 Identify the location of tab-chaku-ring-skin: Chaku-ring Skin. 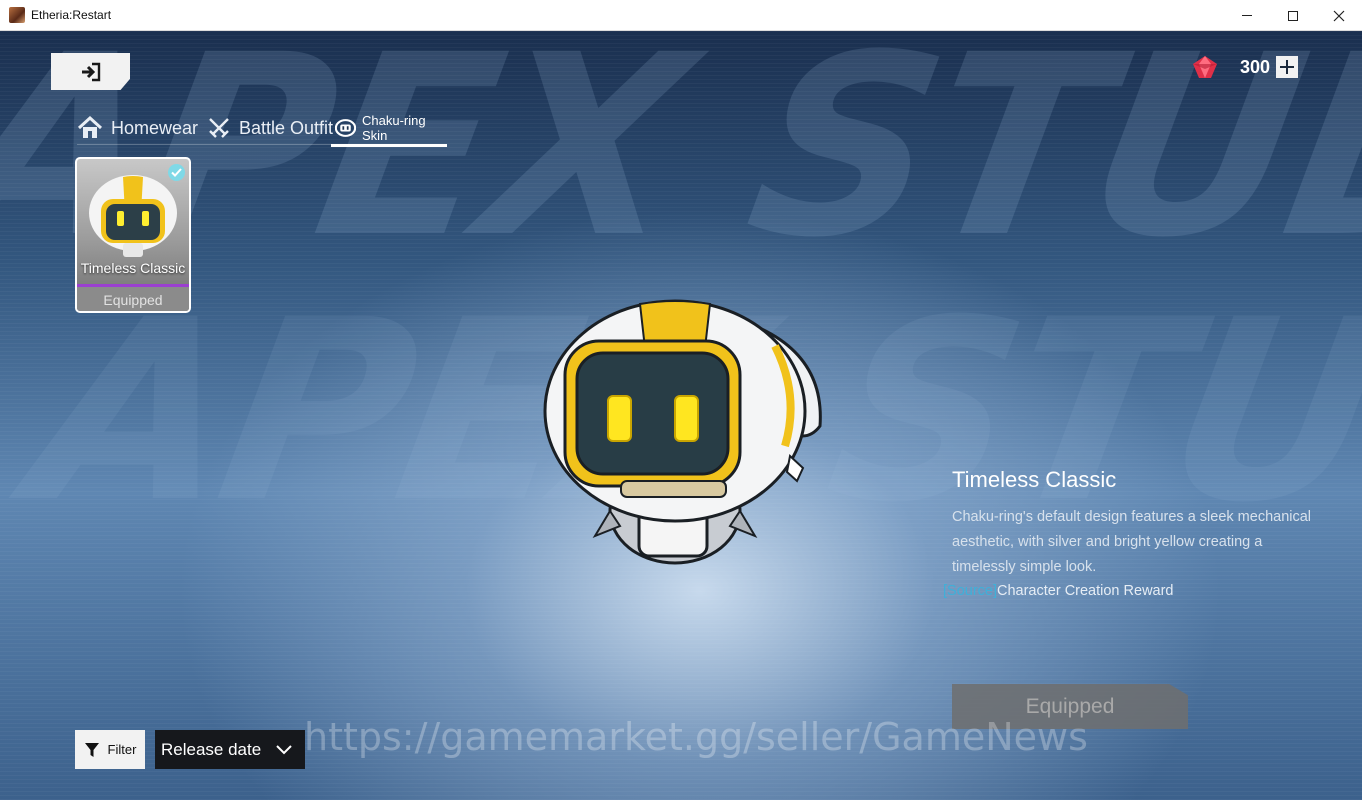
(389, 129).